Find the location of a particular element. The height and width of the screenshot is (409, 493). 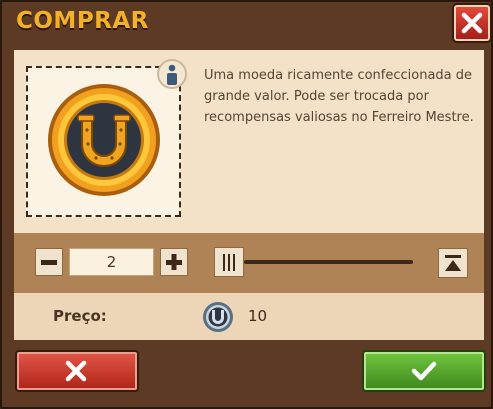

cancel-button is located at coordinates (77, 371).